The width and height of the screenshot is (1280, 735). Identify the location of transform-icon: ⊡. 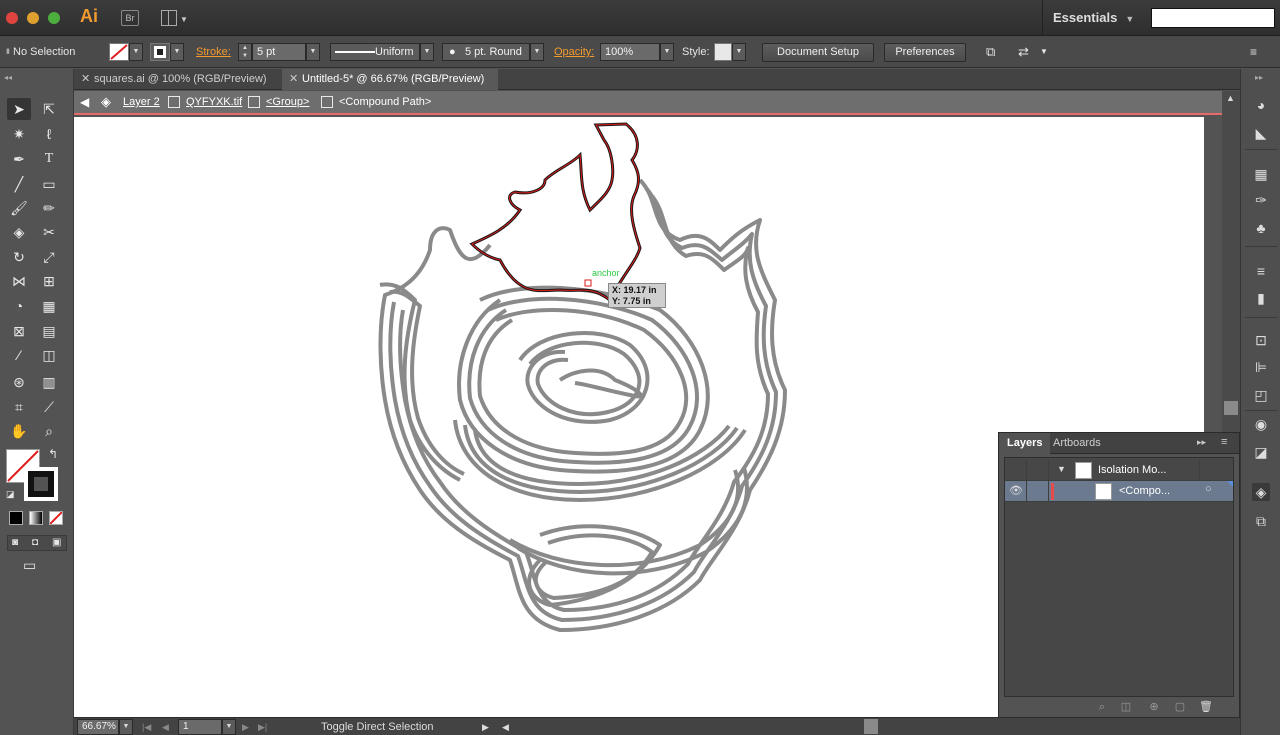
(1261, 340).